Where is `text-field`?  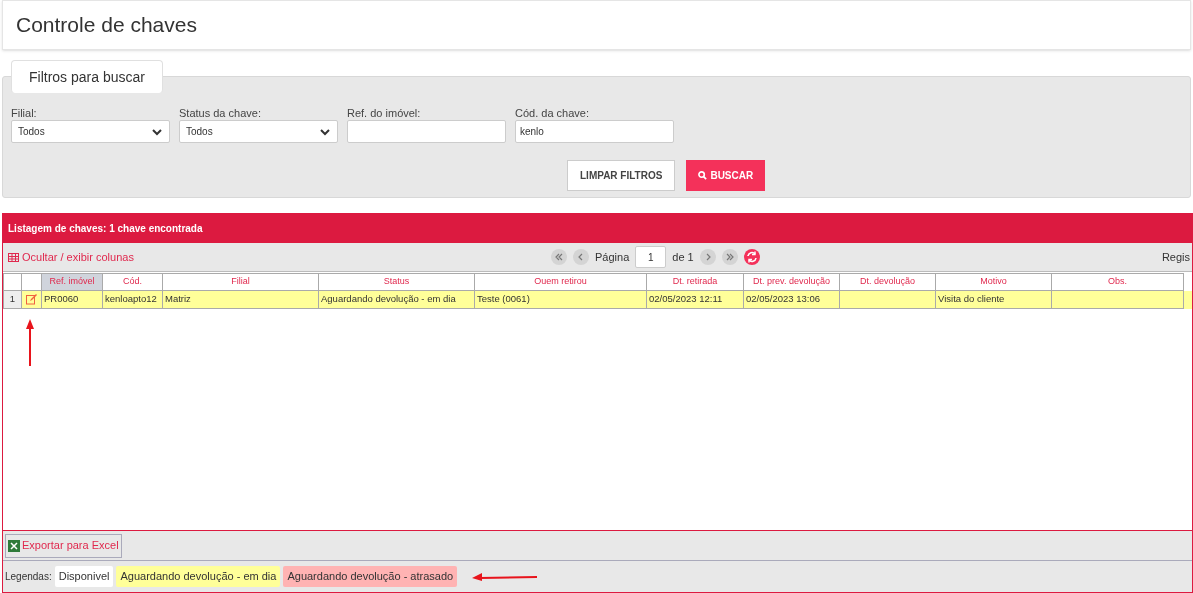
text-field is located at coordinates (426, 131).